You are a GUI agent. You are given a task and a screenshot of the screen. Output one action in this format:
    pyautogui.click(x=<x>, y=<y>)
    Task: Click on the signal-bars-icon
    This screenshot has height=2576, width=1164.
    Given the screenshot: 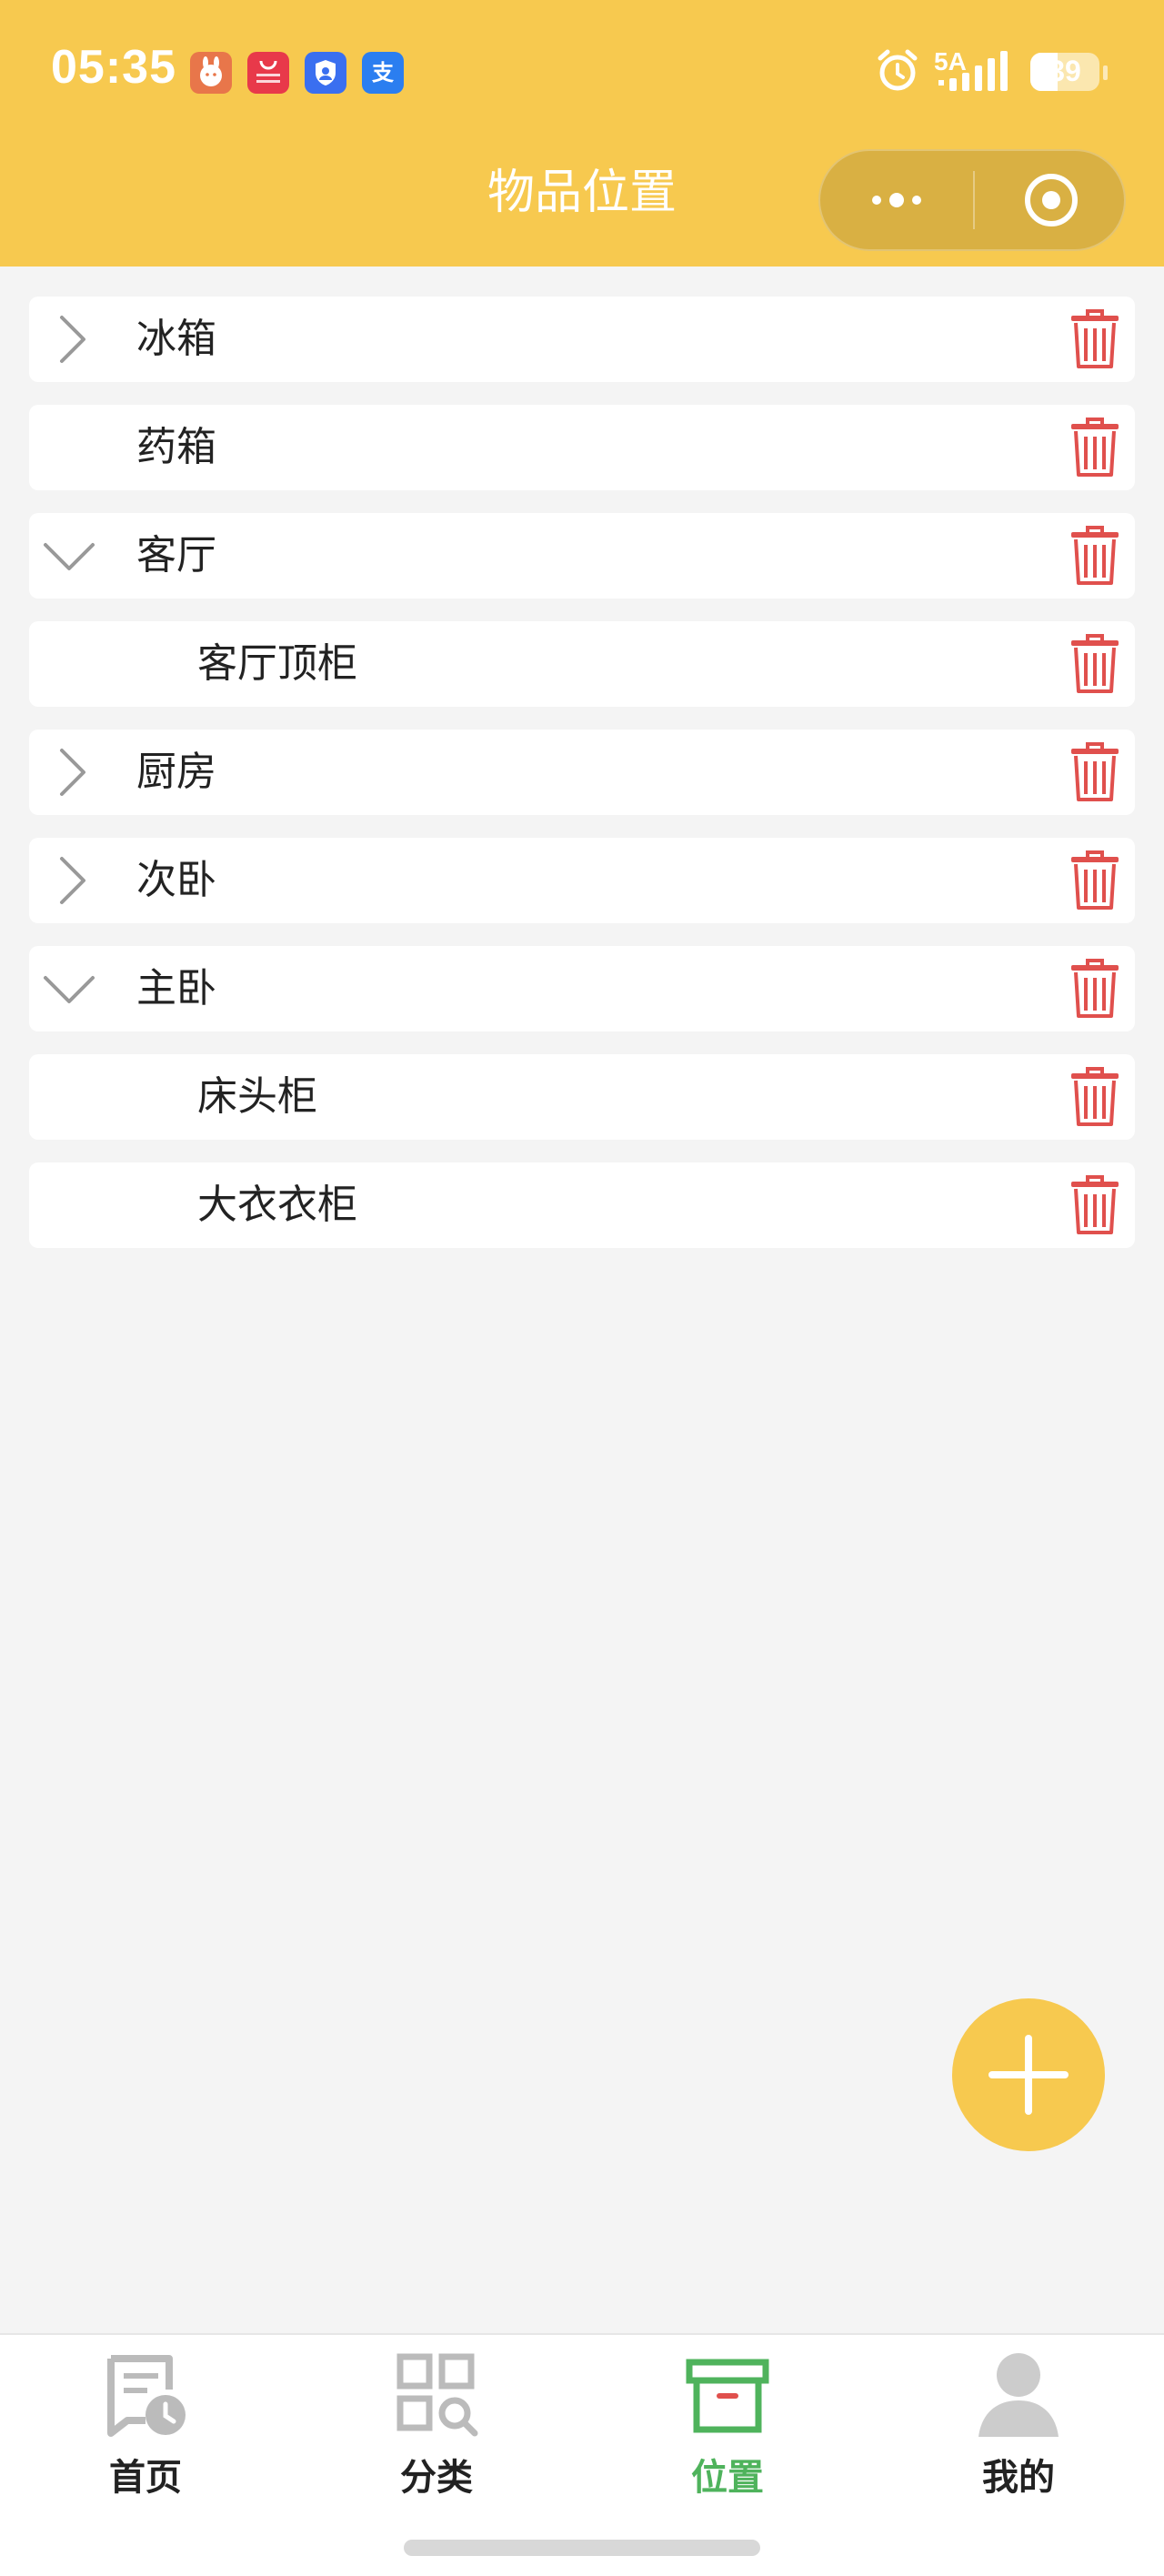 What is the action you would take?
    pyautogui.click(x=973, y=71)
    